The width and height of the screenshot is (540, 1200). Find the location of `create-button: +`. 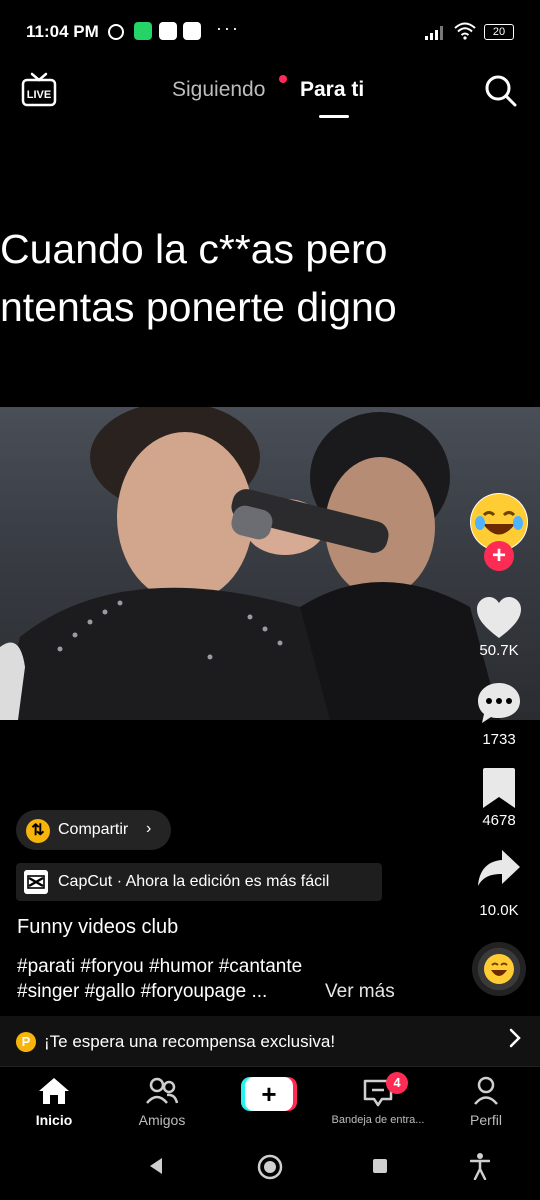

create-button: + is located at coordinates (269, 1094).